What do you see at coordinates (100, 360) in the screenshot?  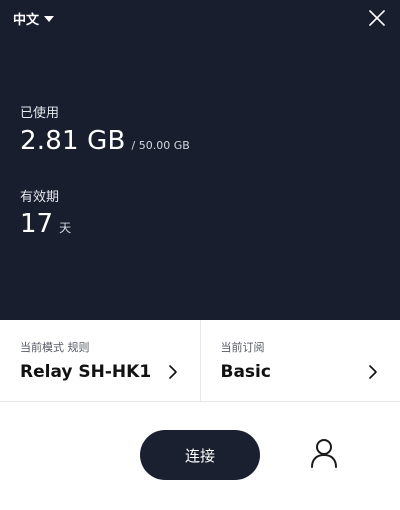 I see `mode-card: 当前模式 规则 Relay SH-HK1` at bounding box center [100, 360].